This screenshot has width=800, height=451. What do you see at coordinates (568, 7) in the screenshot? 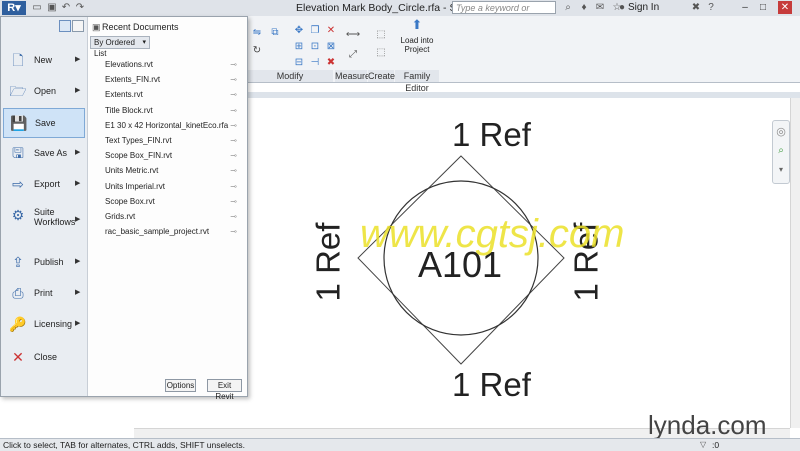
I see `binoculars-icon: ⌕` at bounding box center [568, 7].